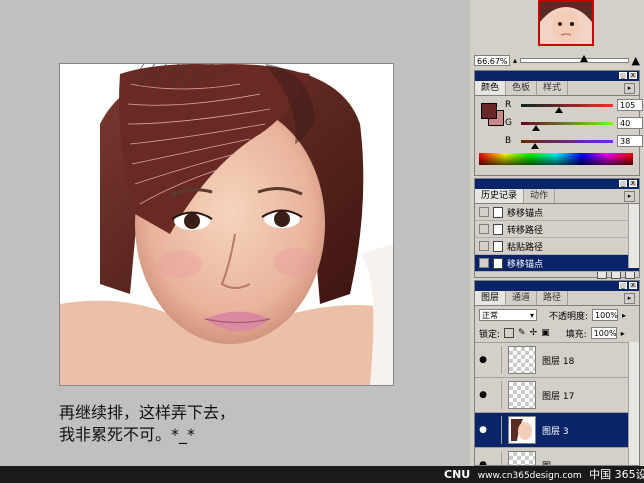  Describe the element at coordinates (557, 263) in the screenshot. I see `history-item-current: 移移锚点` at that location.